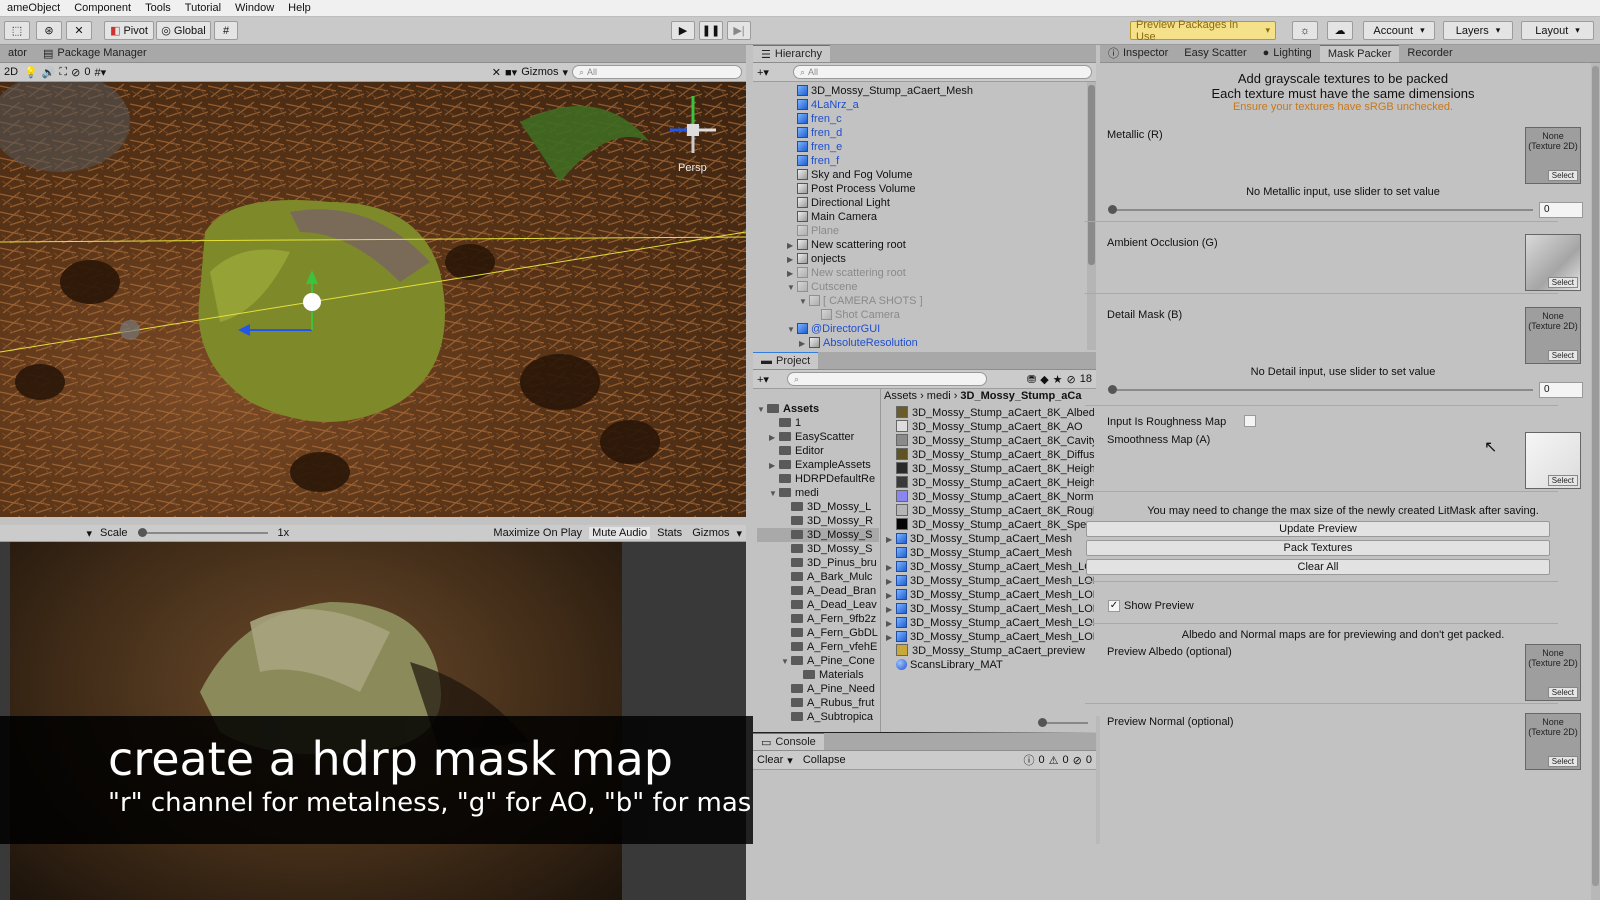 Image resolution: width=1600 pixels, height=900 pixels. I want to click on error-icon: ⊘, so click(1077, 760).